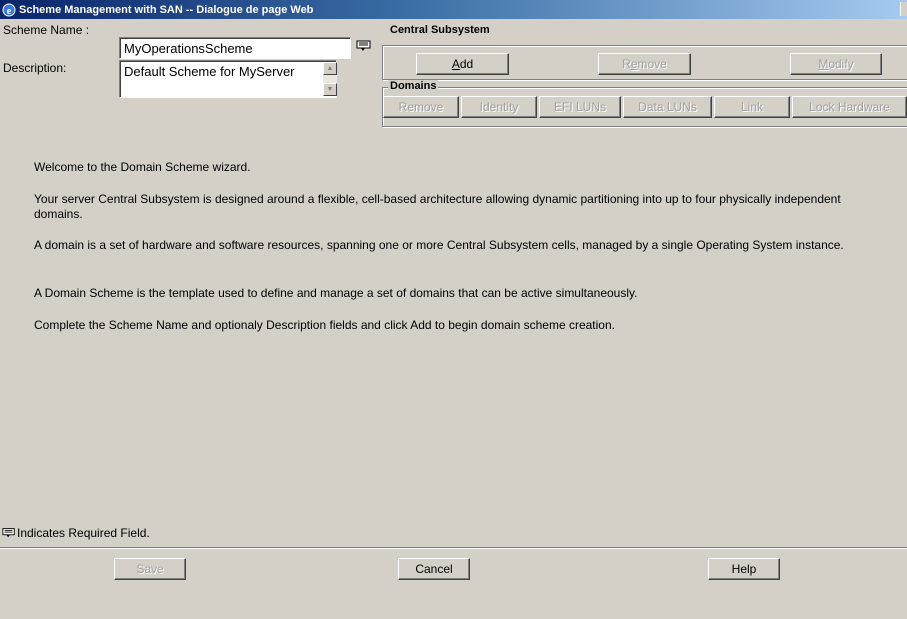 This screenshot has height=619, width=907. What do you see at coordinates (413, 86) in the screenshot?
I see `domains-title: Domains` at bounding box center [413, 86].